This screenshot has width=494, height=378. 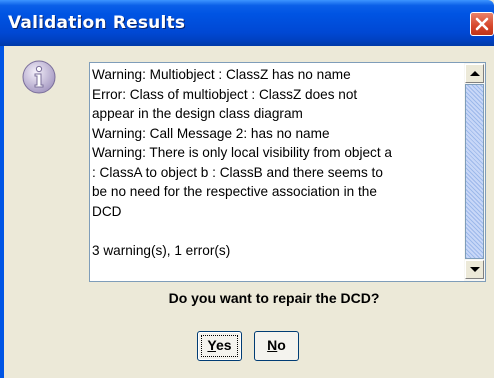 I want to click on message-summary: 3 warning(s), 1 error(s), so click(x=161, y=250).